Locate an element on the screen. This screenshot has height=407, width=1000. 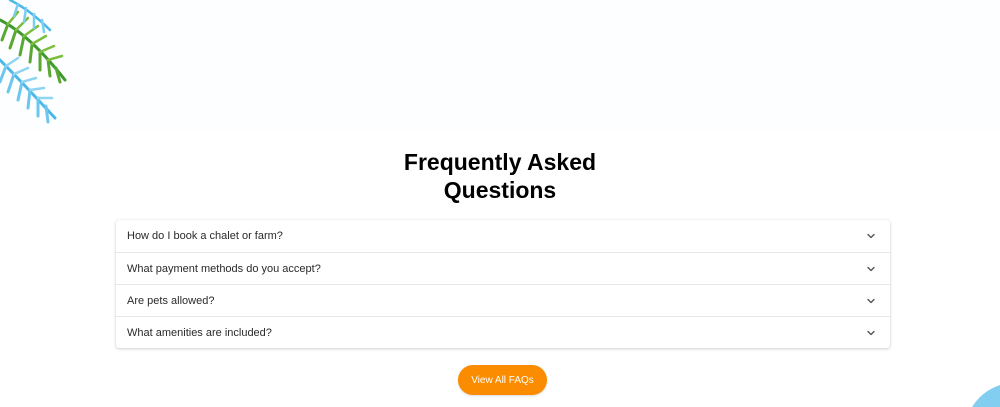
faq-title: Frequently Asked Questions is located at coordinates (500, 176).